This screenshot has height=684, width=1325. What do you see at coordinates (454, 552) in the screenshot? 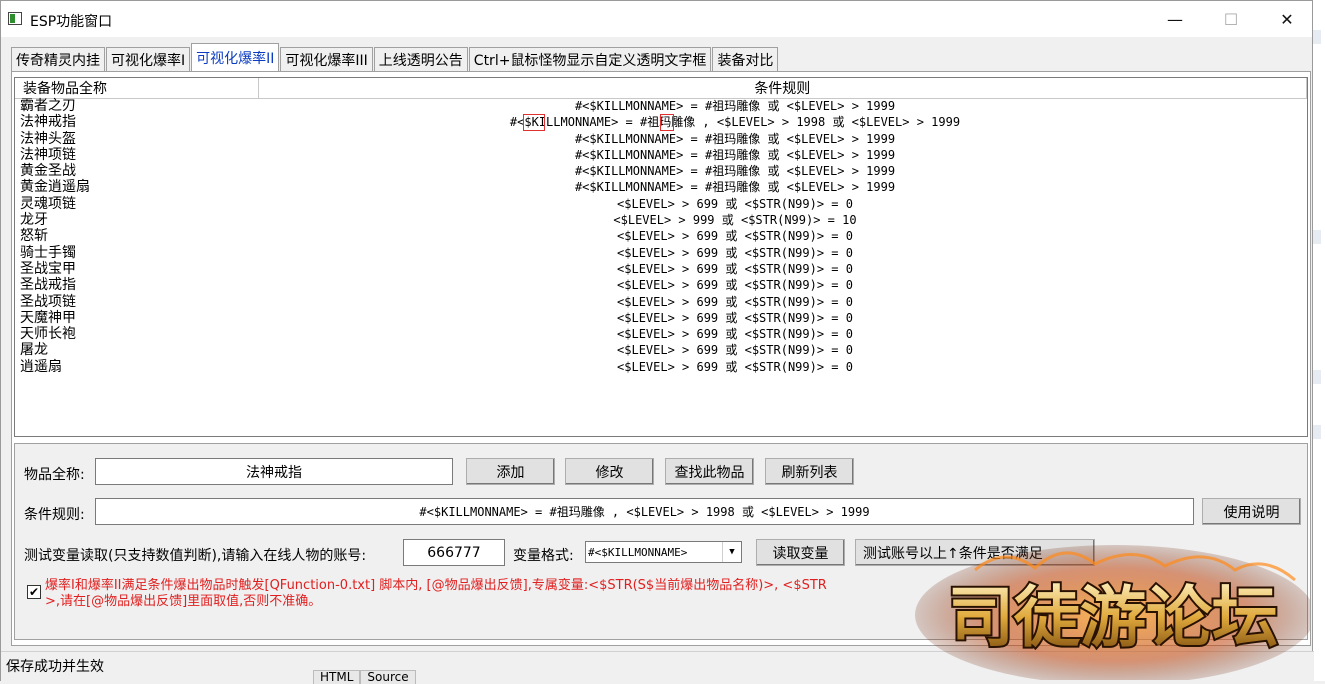
I see `account-input: 666777` at bounding box center [454, 552].